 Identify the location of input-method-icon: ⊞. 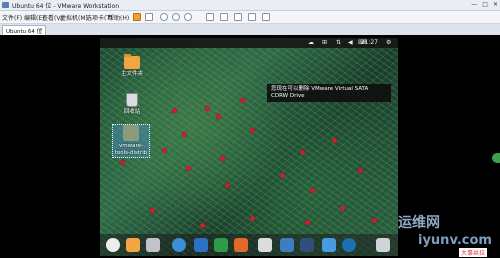
(324, 42).